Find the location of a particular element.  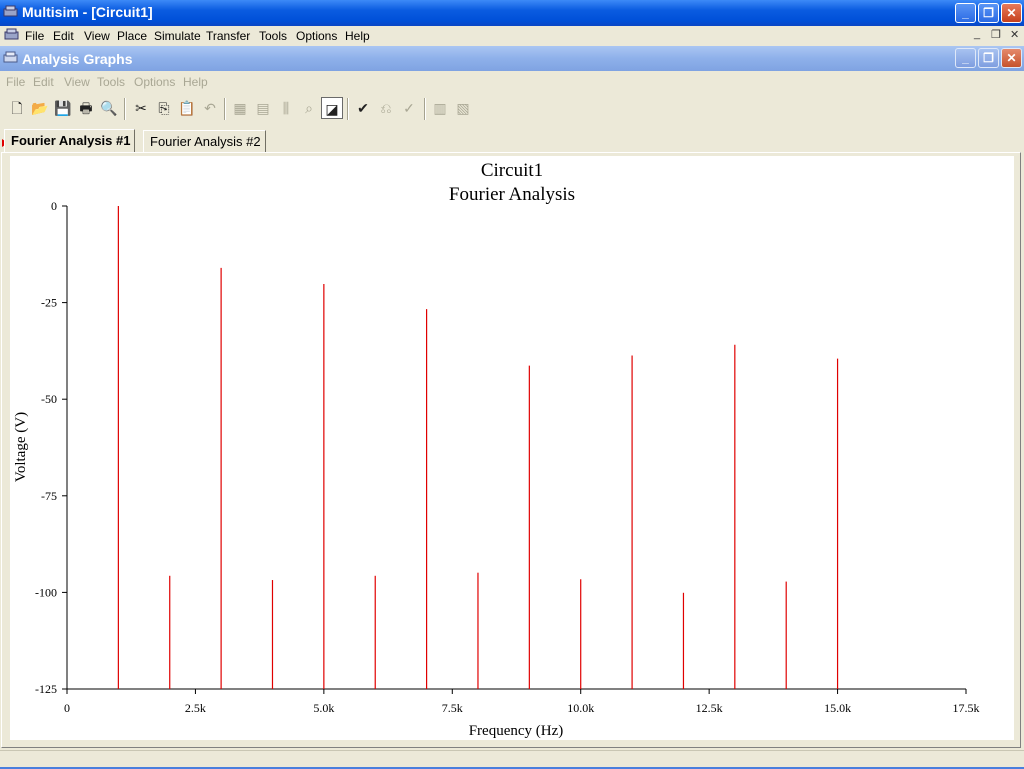

y-axis-label: Voltage (V) is located at coordinates (21, 447).